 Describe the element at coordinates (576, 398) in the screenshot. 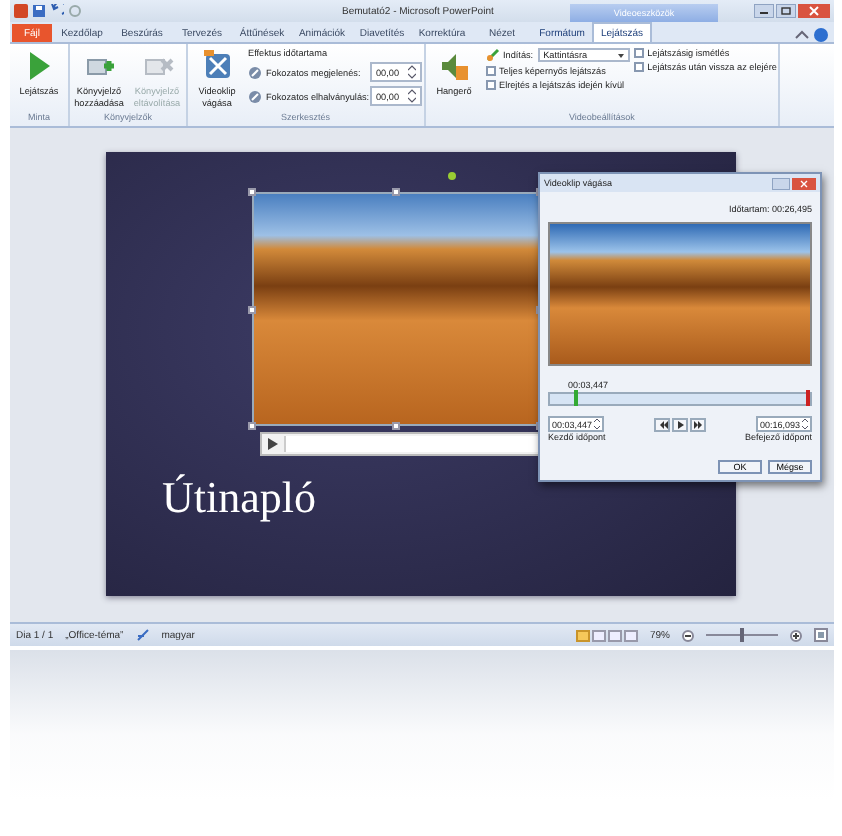

I see `start-marker` at that location.